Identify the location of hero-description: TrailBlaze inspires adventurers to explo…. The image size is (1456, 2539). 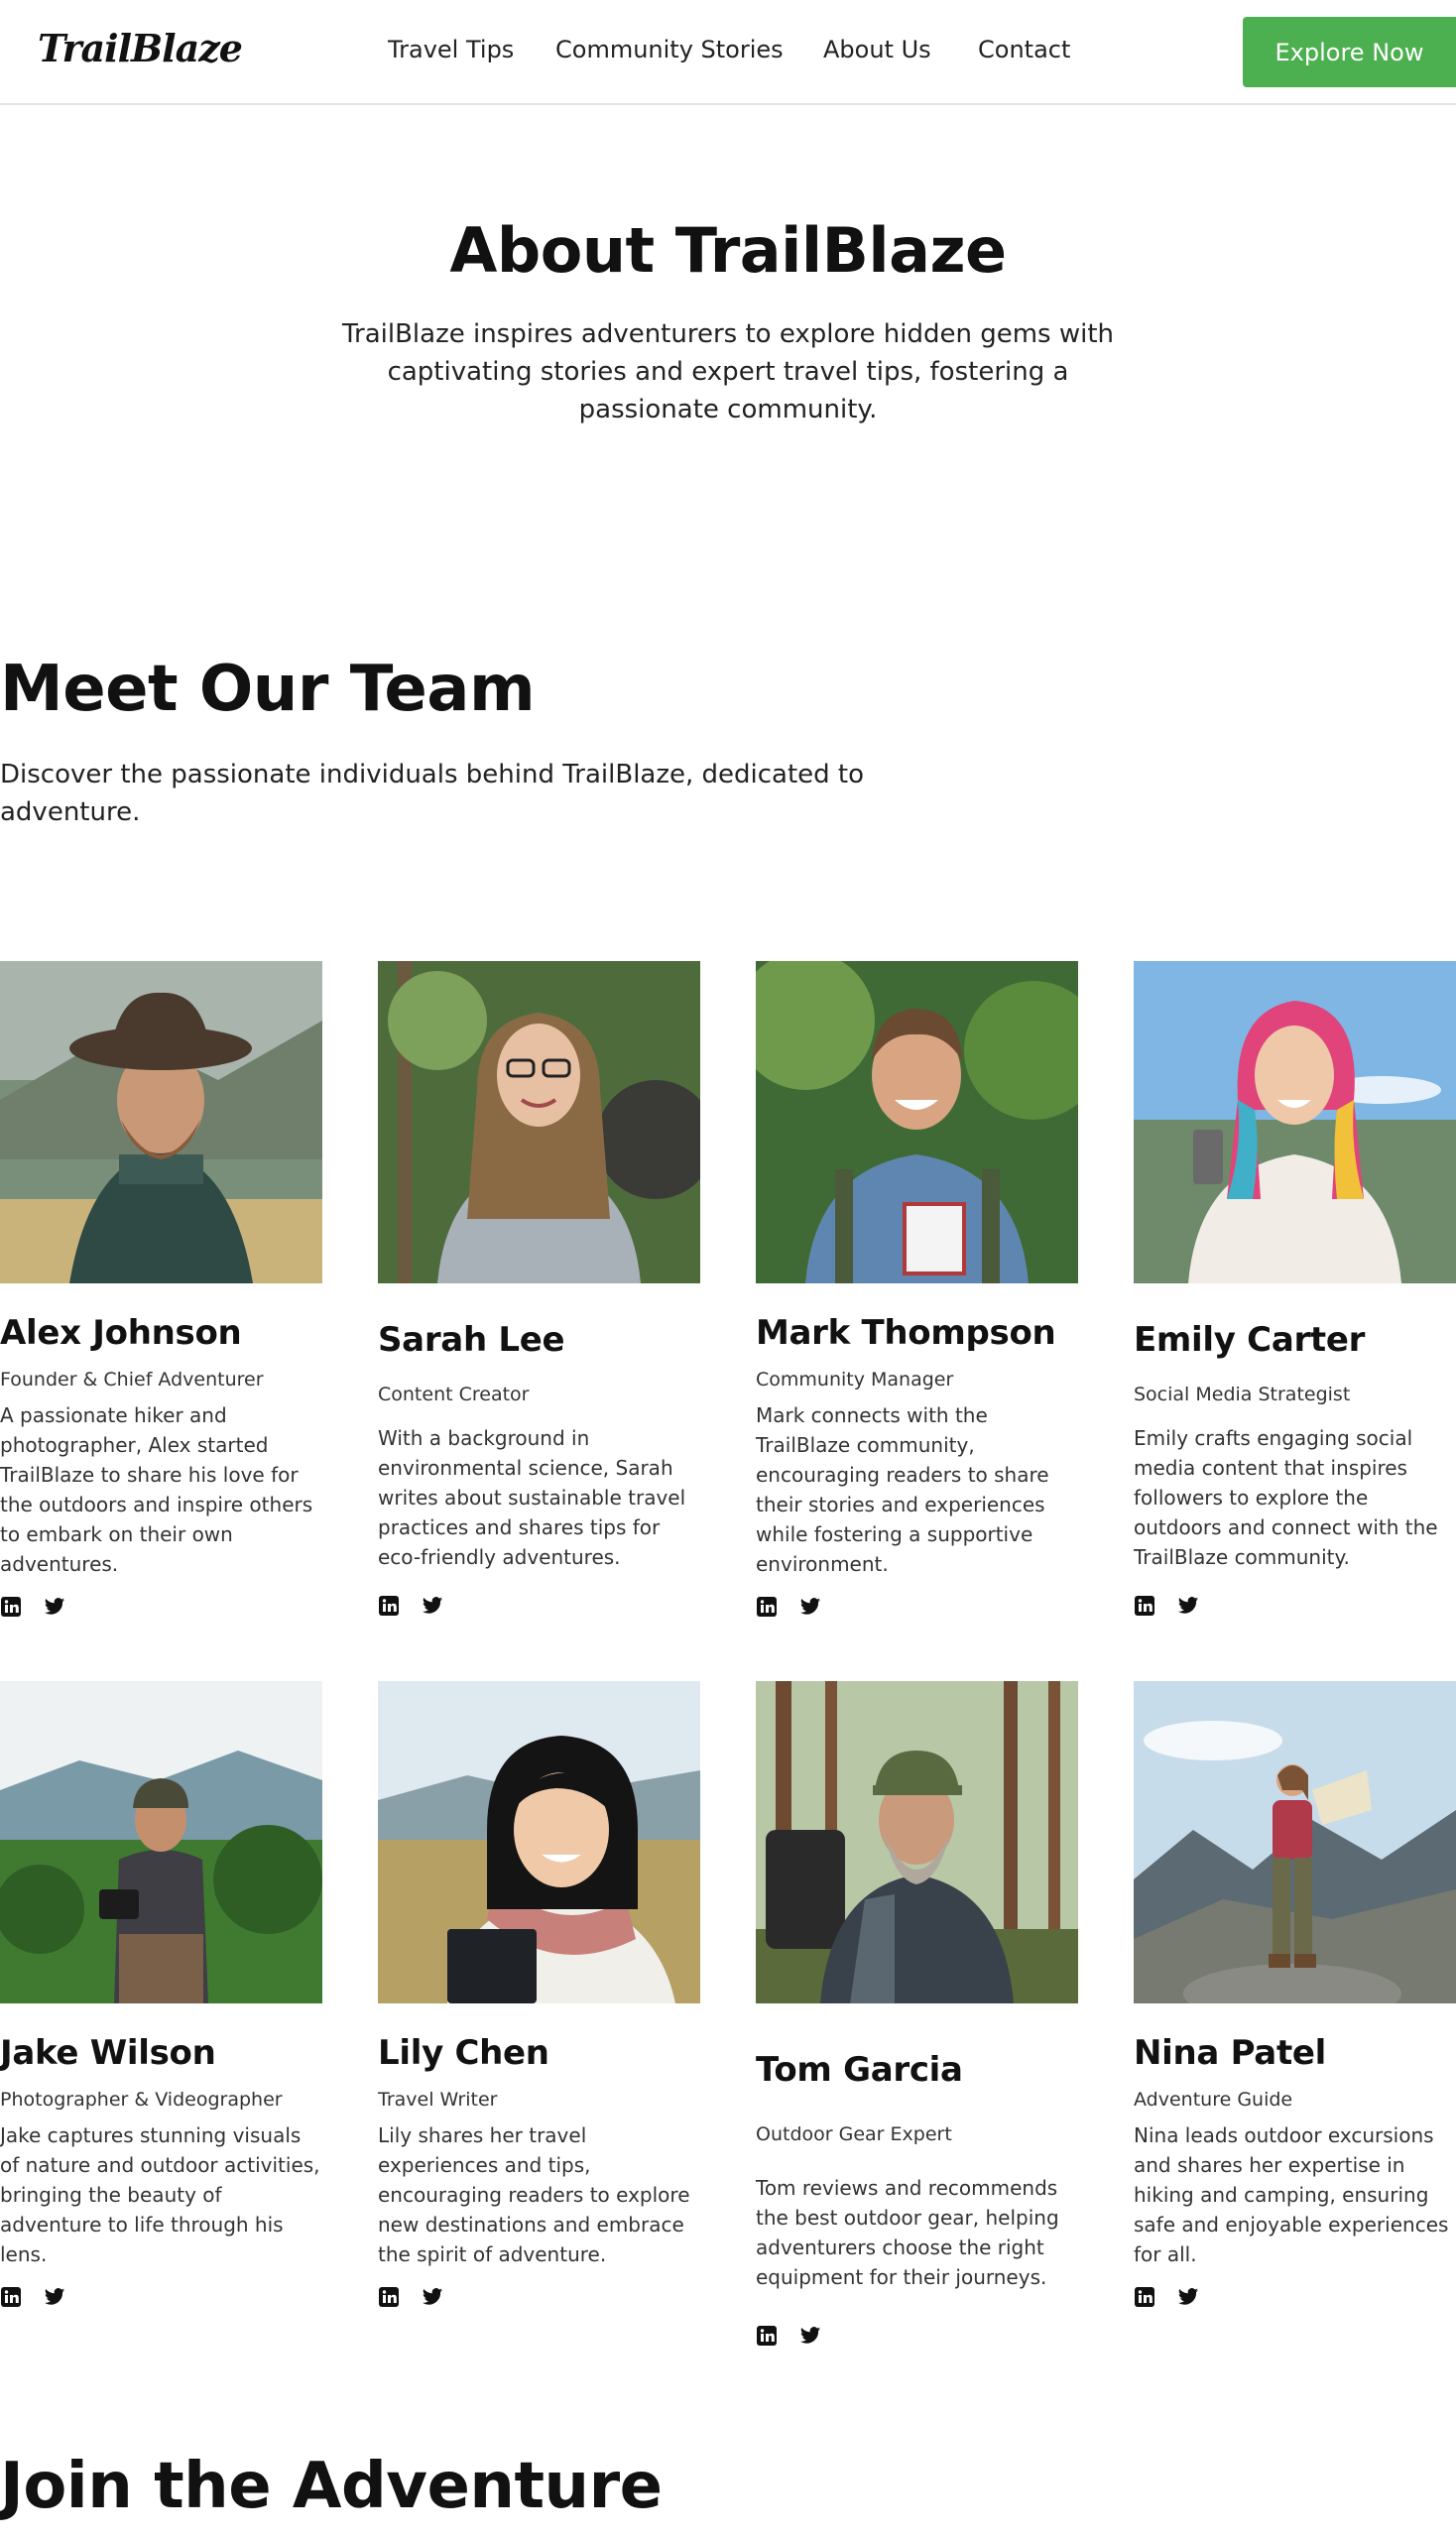
(728, 372).